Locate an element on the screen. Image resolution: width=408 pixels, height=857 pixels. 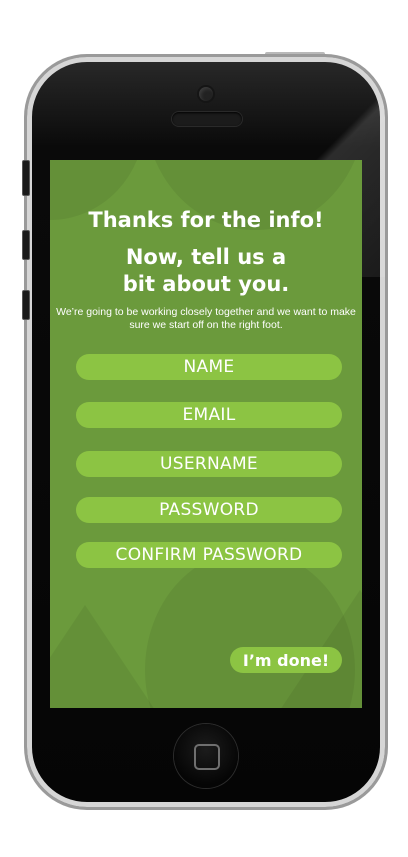
home-button is located at coordinates (206, 756).